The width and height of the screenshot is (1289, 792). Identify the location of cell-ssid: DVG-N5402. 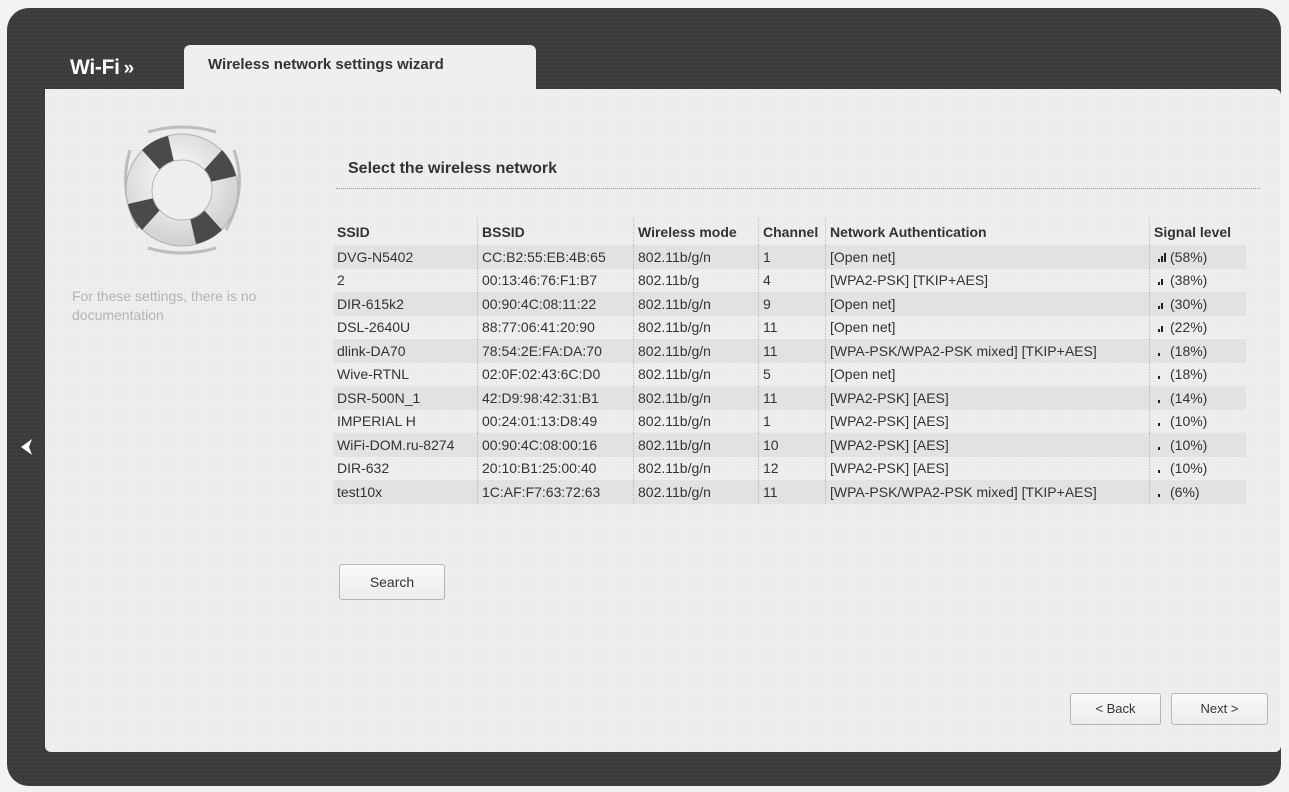
(405, 257).